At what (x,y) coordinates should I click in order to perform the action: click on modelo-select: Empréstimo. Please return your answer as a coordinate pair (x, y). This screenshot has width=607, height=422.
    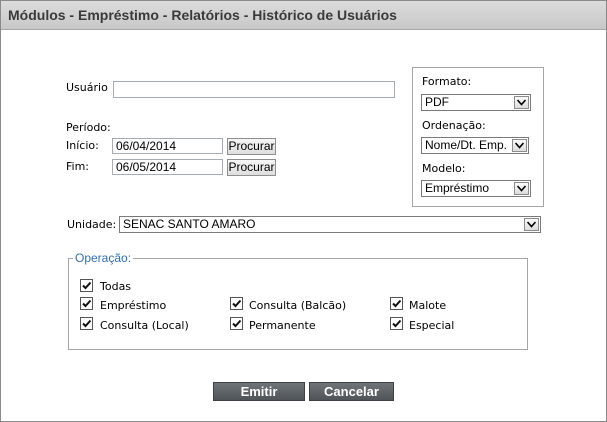
    Looking at the image, I should click on (476, 188).